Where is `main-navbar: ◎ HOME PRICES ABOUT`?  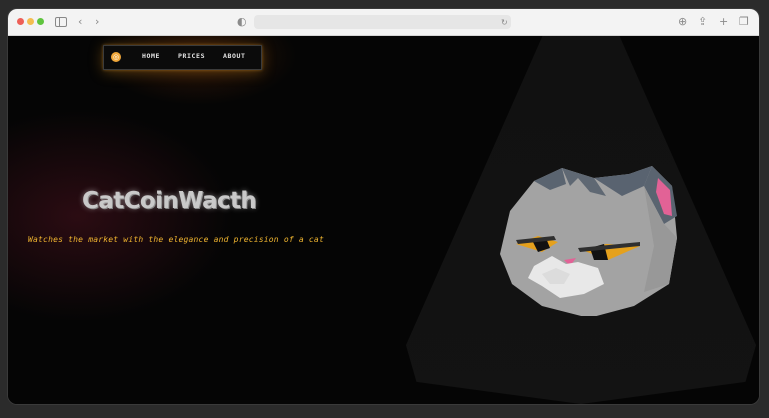 main-navbar: ◎ HOME PRICES ABOUT is located at coordinates (182, 57).